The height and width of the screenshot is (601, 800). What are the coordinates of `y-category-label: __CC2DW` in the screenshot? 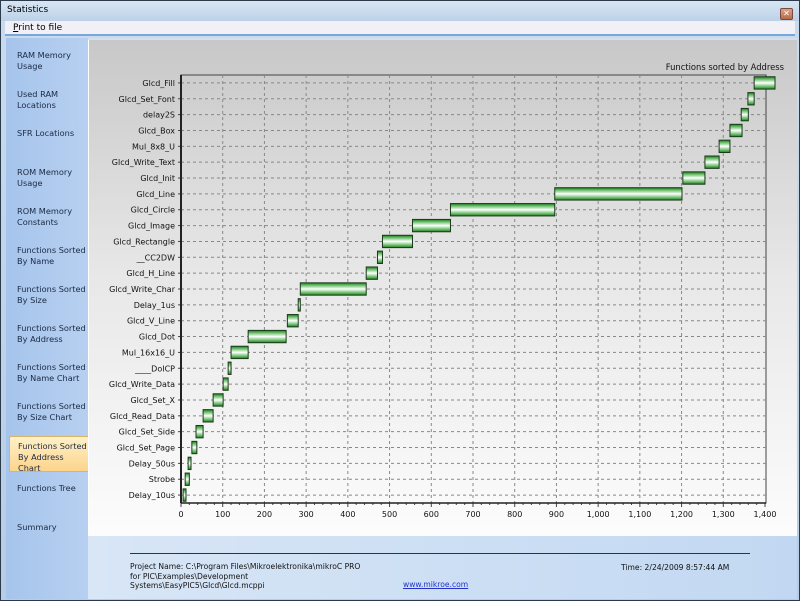 It's located at (155, 257).